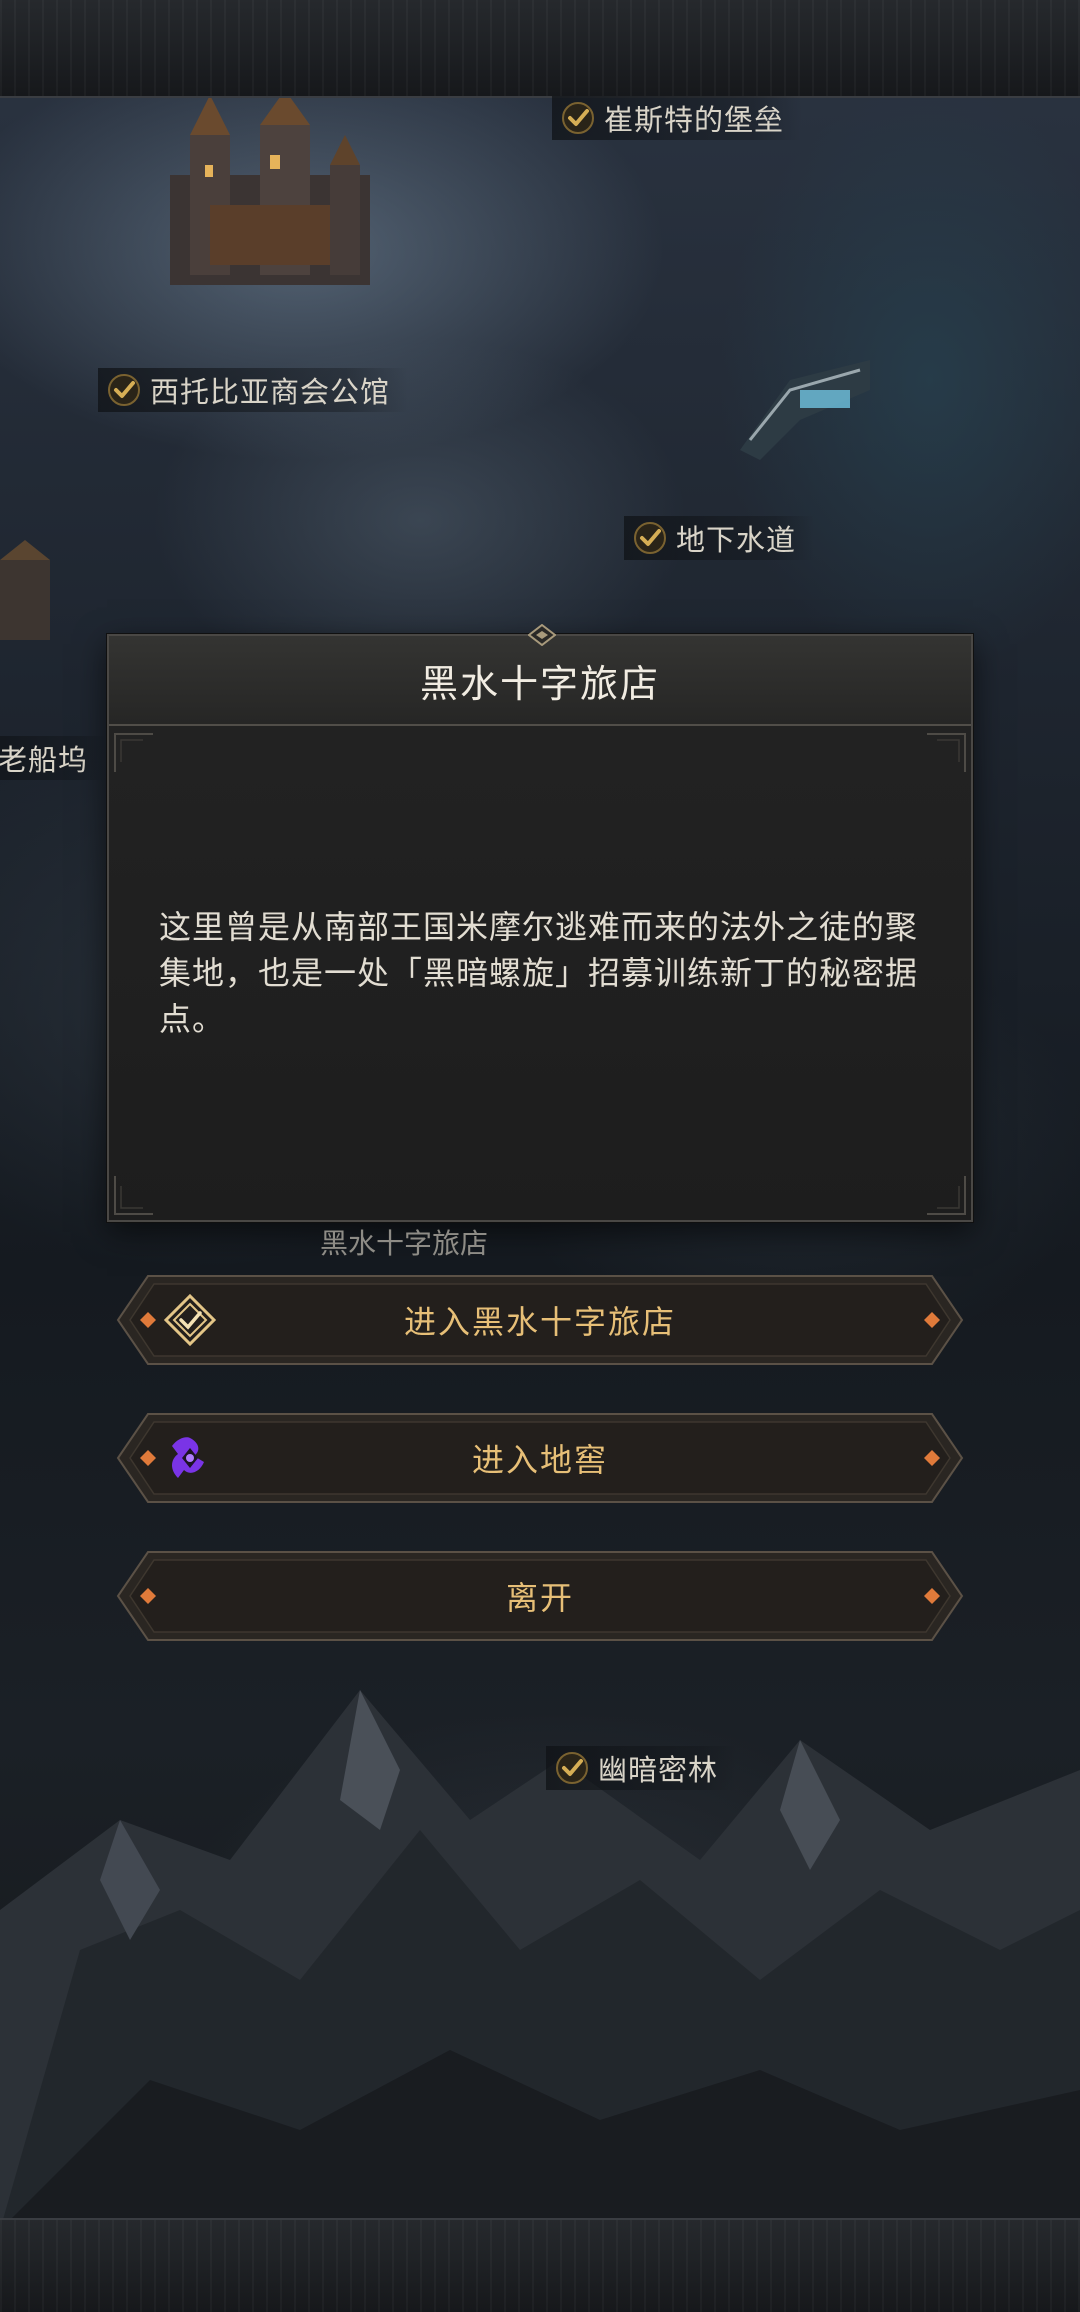 The width and height of the screenshot is (1080, 2312). I want to click on button-label: 离开, so click(539, 1598).